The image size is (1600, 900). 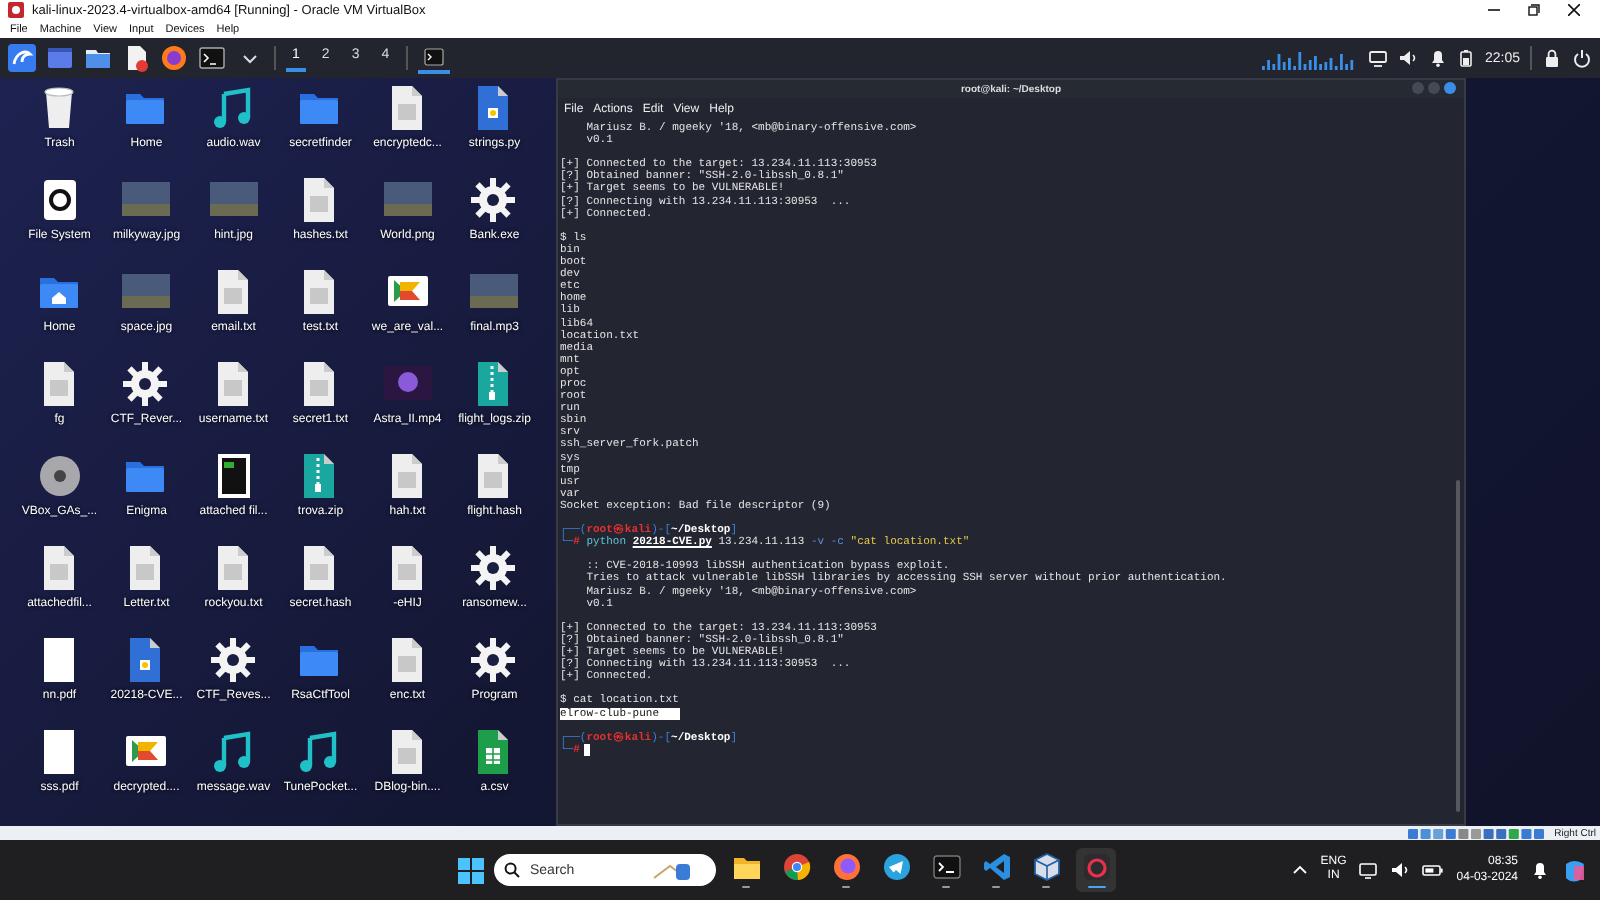 What do you see at coordinates (1478, 833) in the screenshot?
I see `status-icons-drawing` at bounding box center [1478, 833].